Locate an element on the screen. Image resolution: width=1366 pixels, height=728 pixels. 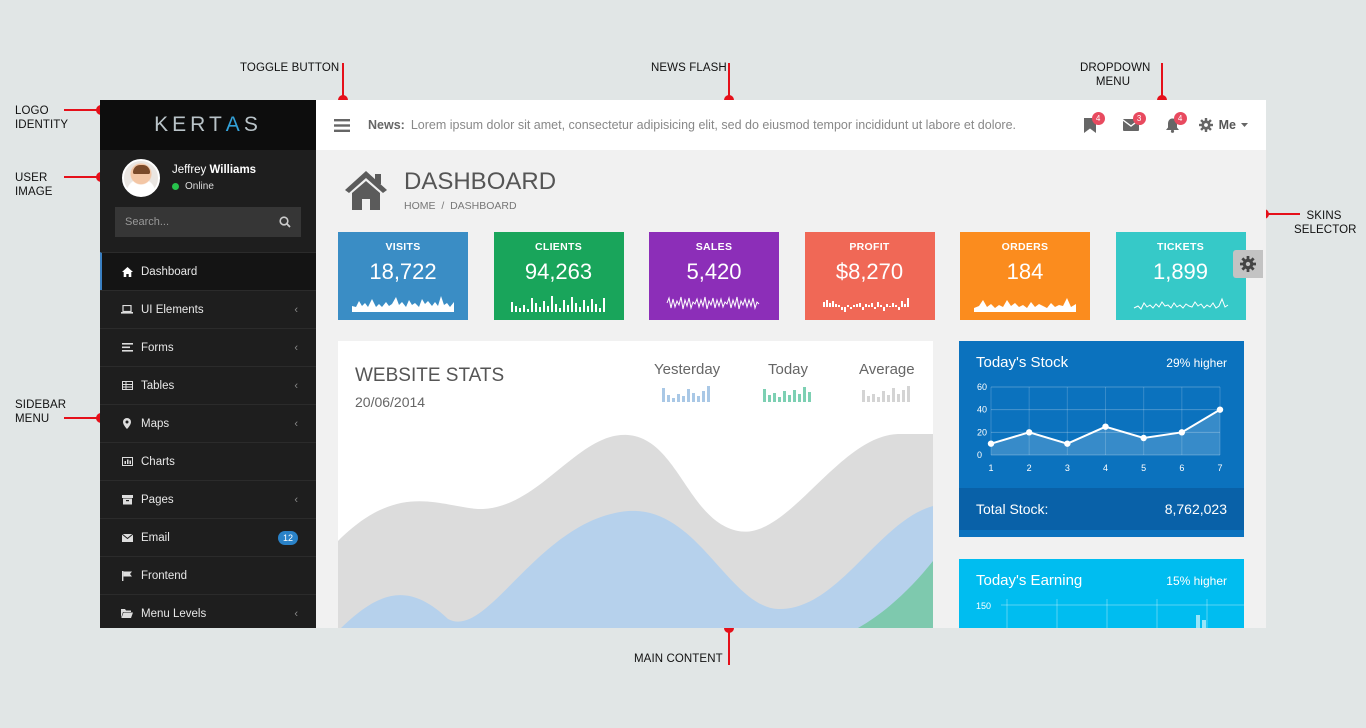
laptop-icon is located at coordinates (127, 310).